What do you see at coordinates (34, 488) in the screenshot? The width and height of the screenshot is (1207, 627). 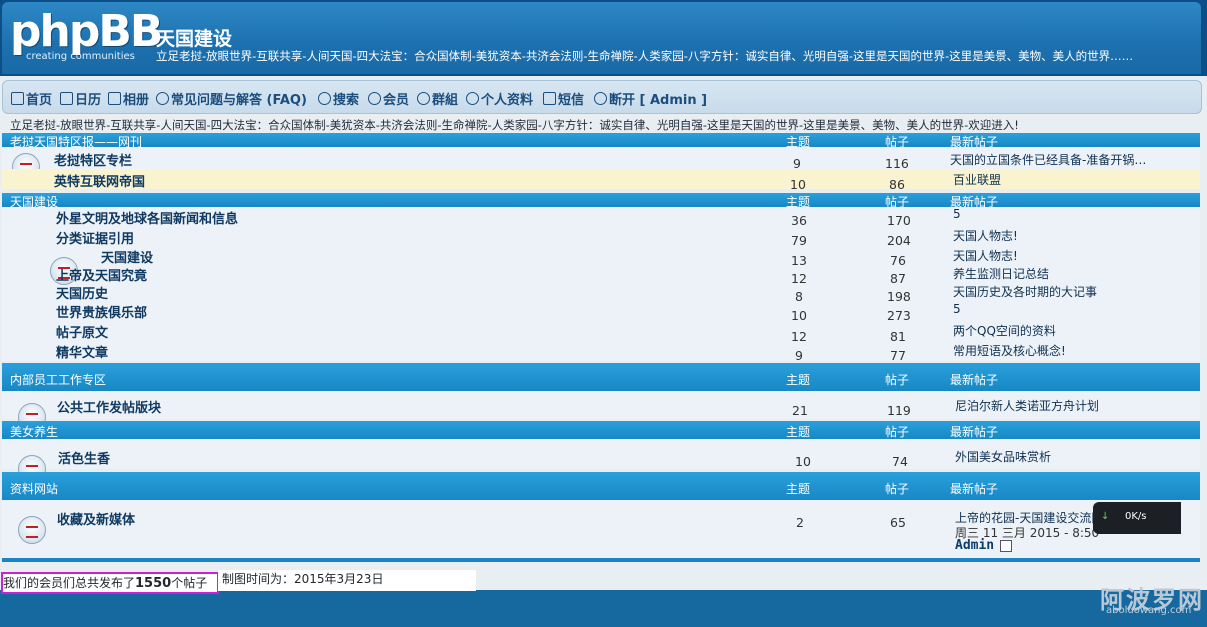 I see `category-title: 资料网站` at bounding box center [34, 488].